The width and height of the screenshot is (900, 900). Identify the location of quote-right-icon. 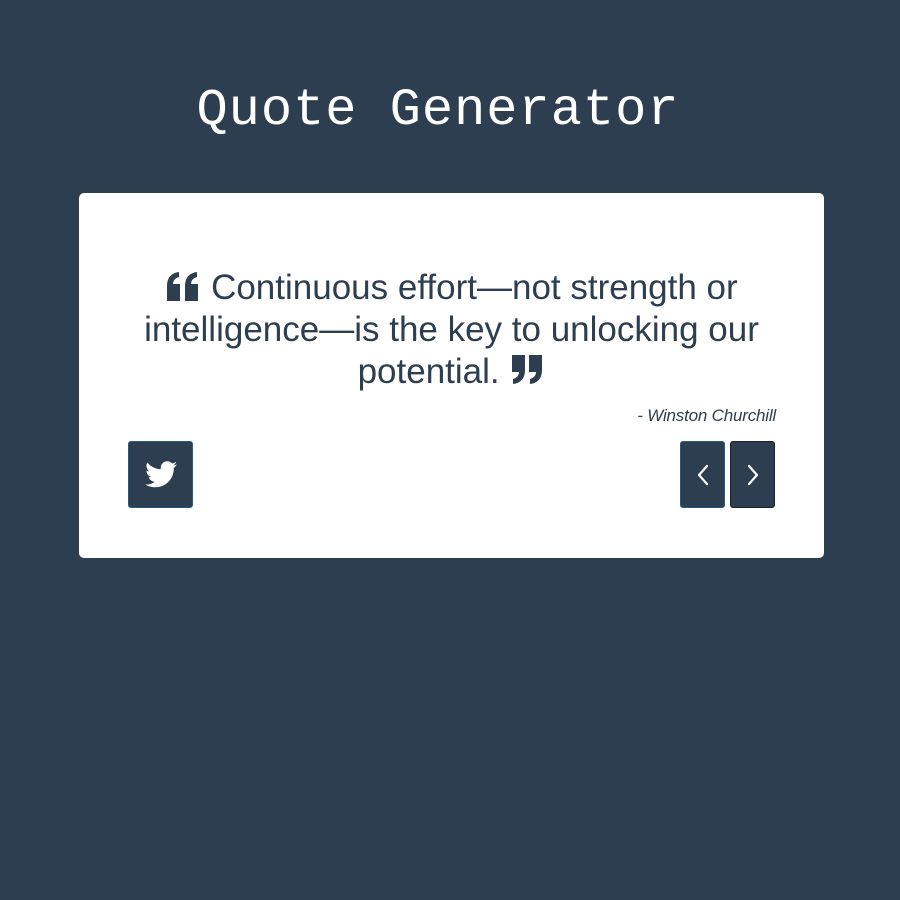
(527, 370).